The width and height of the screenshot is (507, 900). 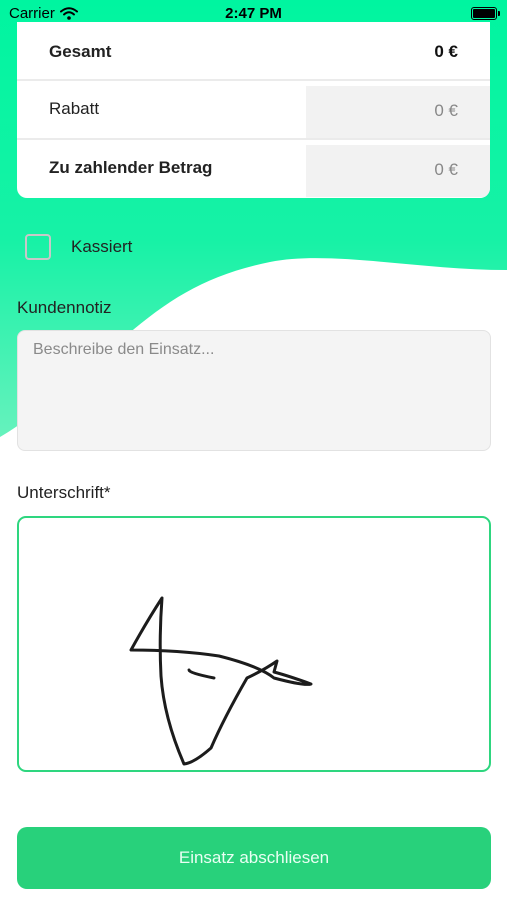 What do you see at coordinates (64, 307) in the screenshot?
I see `customer-note-label: Kundennotiz` at bounding box center [64, 307].